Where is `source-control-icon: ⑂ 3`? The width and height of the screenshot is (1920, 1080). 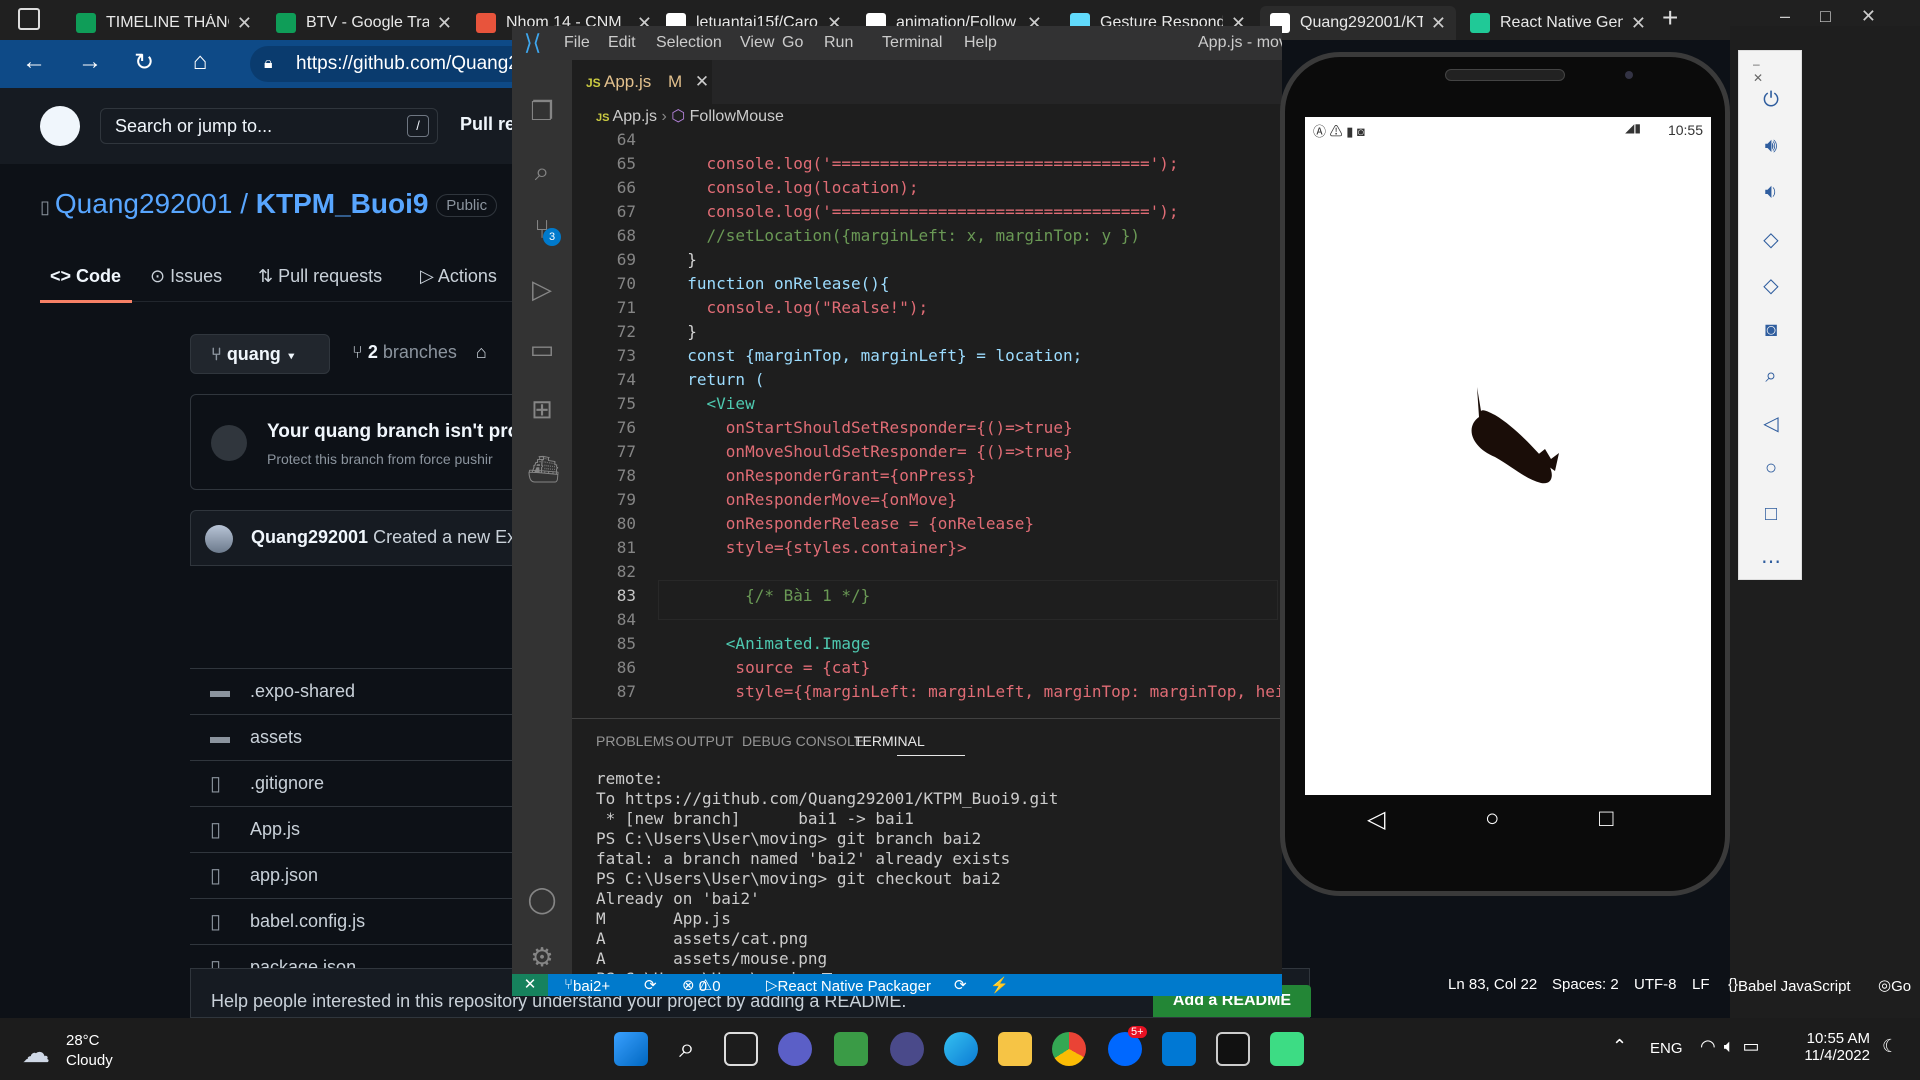 source-control-icon: ⑂ 3 is located at coordinates (544, 230).